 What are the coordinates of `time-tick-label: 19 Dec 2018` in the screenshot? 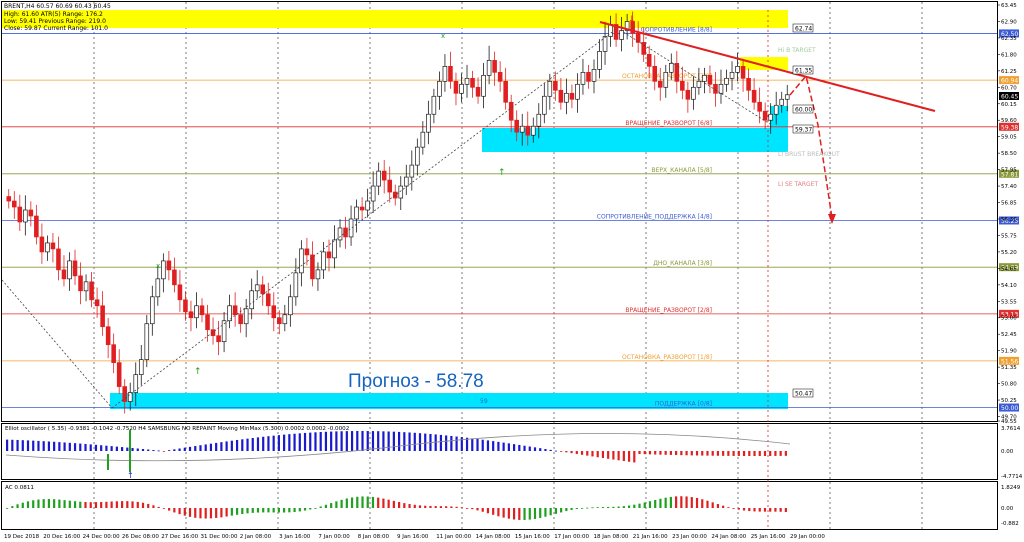 It's located at (22, 537).